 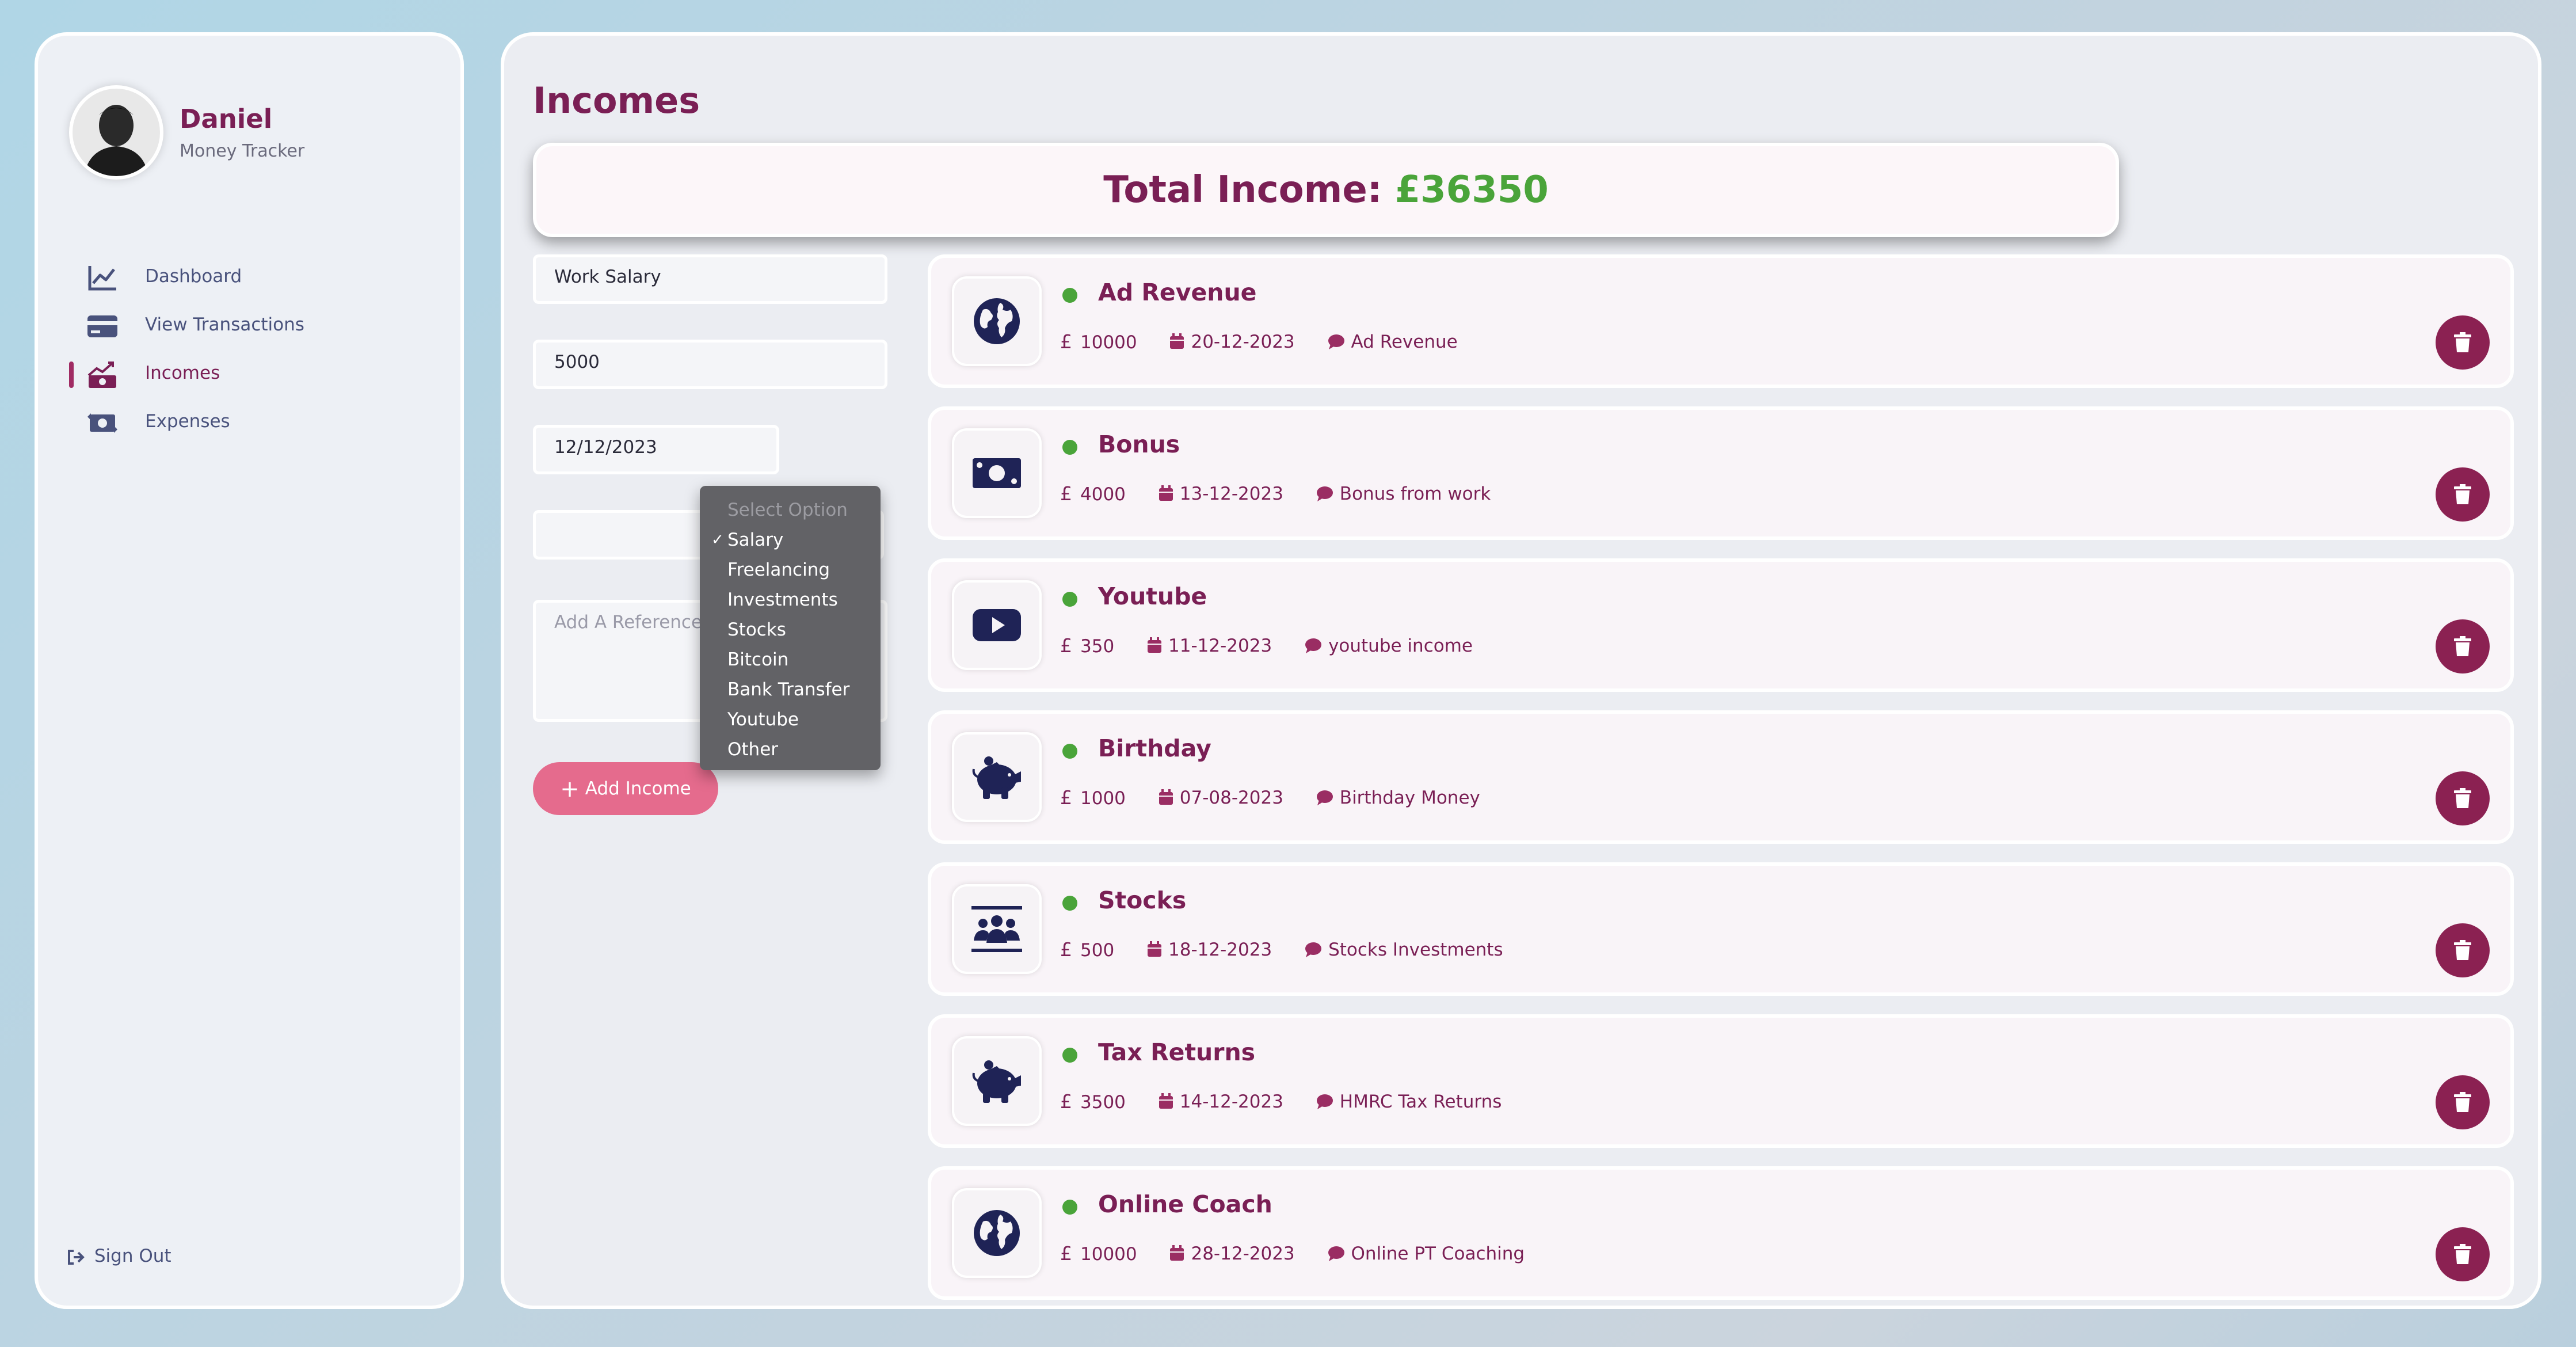 What do you see at coordinates (116, 132) in the screenshot?
I see `avatar` at bounding box center [116, 132].